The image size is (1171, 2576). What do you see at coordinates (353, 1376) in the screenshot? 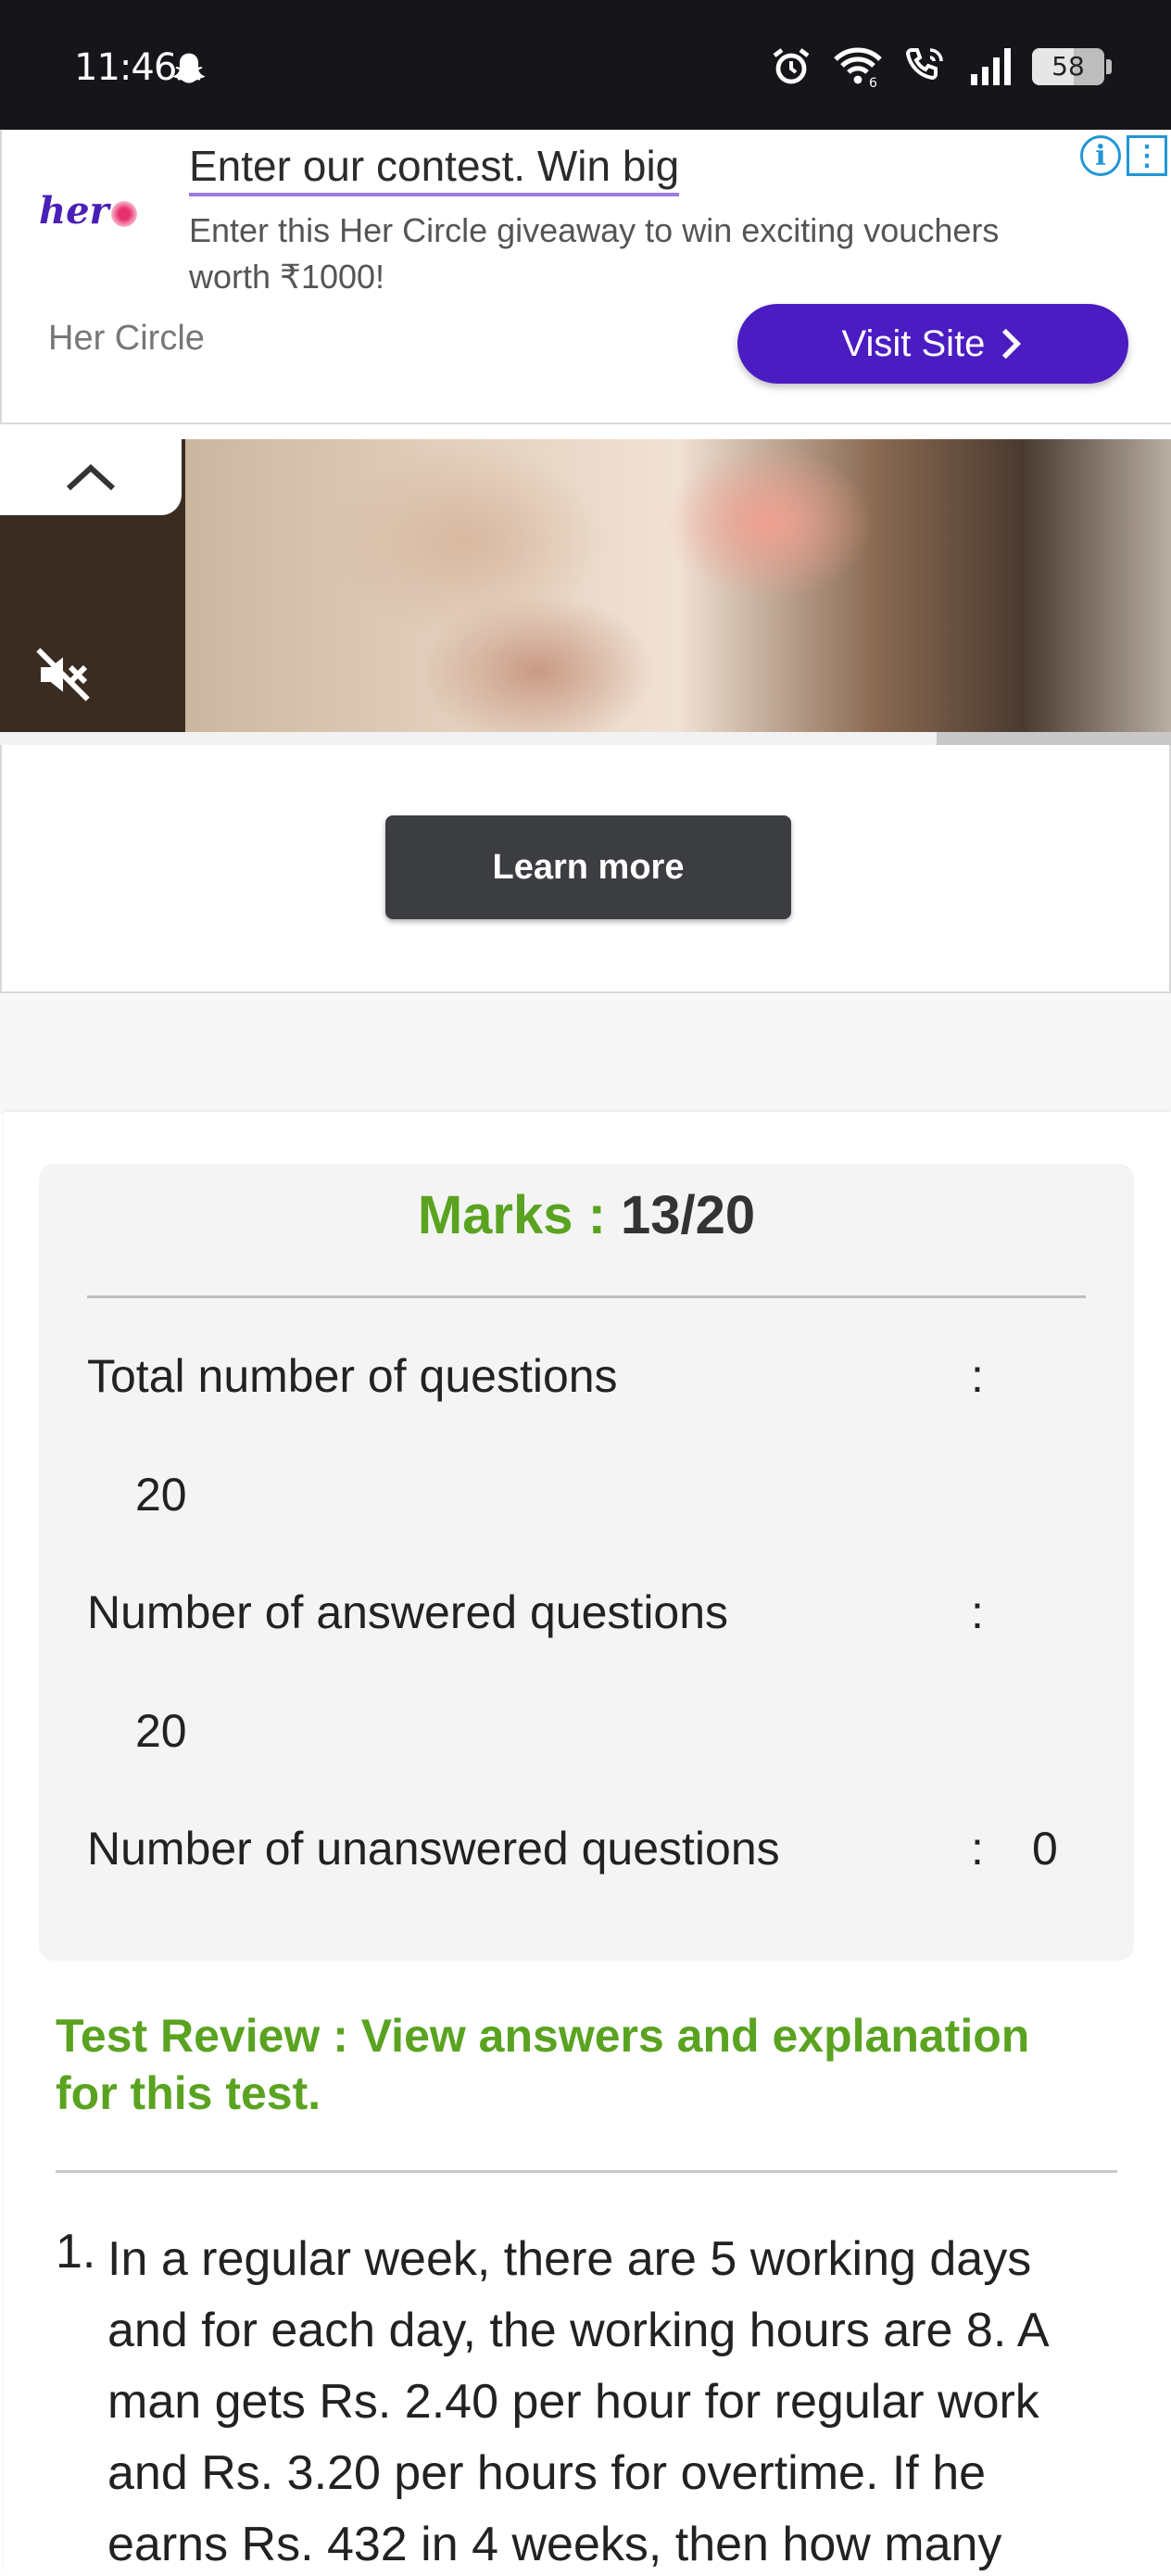
I see `total-questions-label: Total number of questions` at bounding box center [353, 1376].